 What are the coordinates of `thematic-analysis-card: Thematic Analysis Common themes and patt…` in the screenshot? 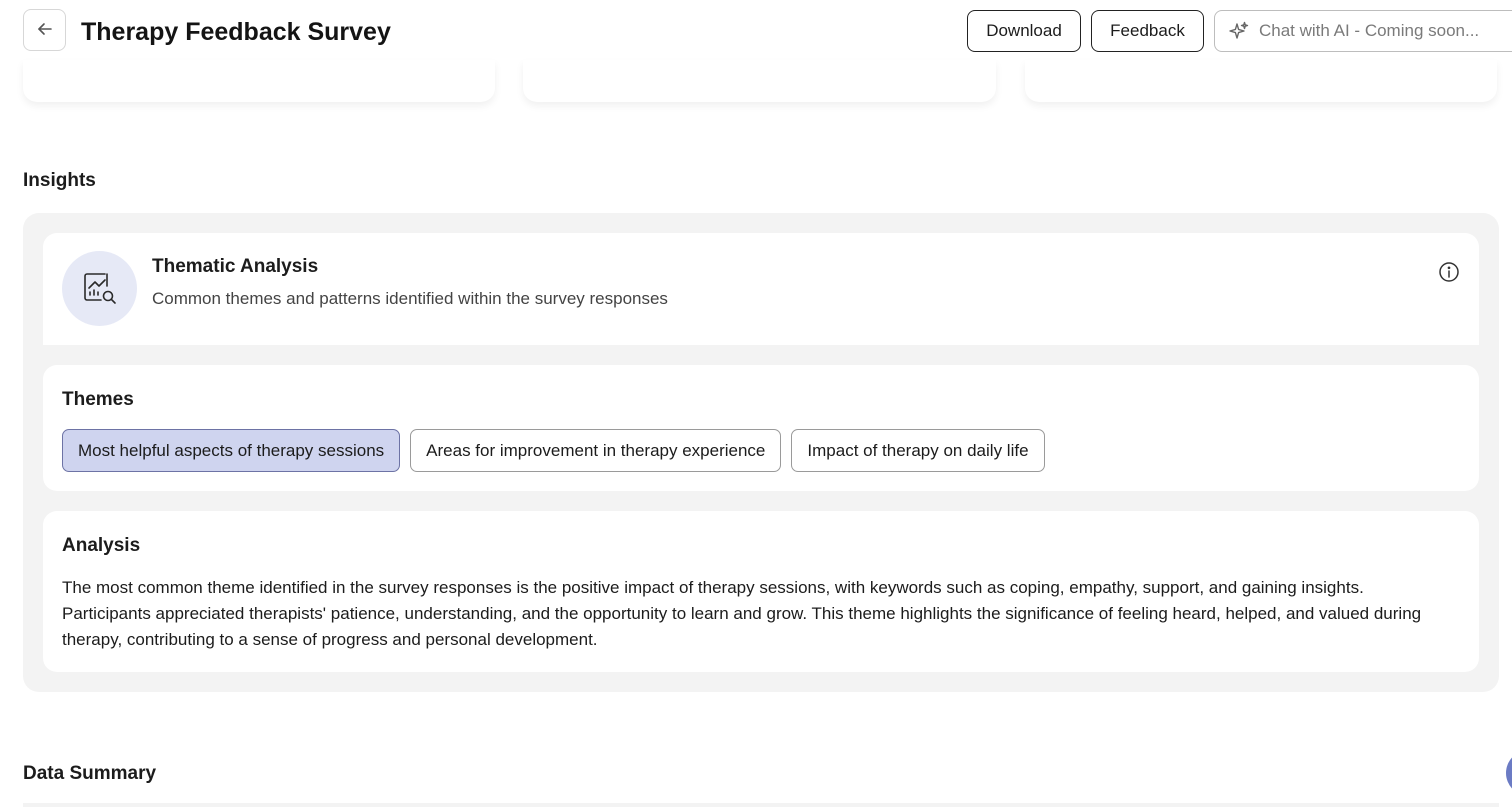 It's located at (761, 289).